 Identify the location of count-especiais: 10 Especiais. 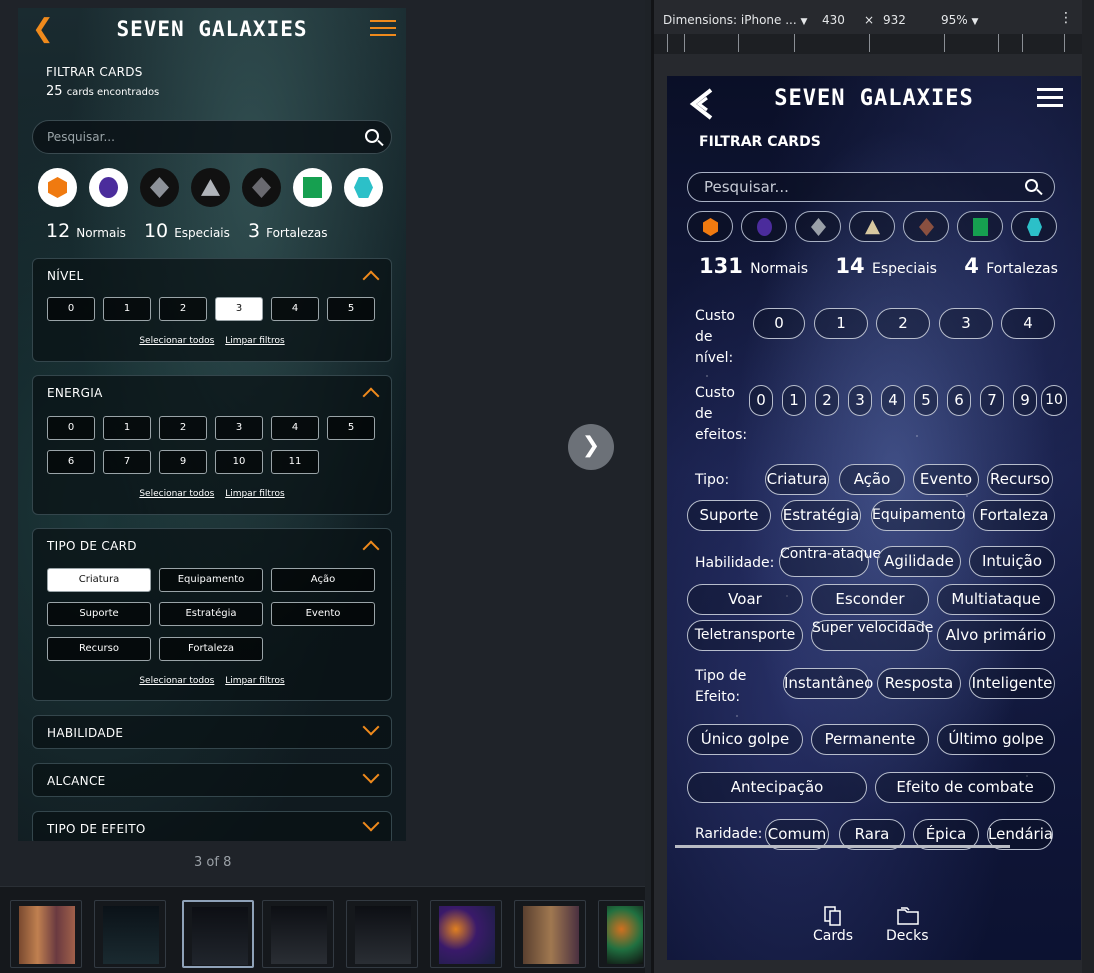
(186, 231).